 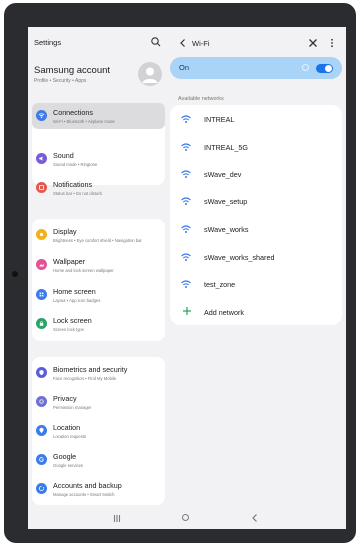 I want to click on navigation-bar, so click(x=187, y=519).